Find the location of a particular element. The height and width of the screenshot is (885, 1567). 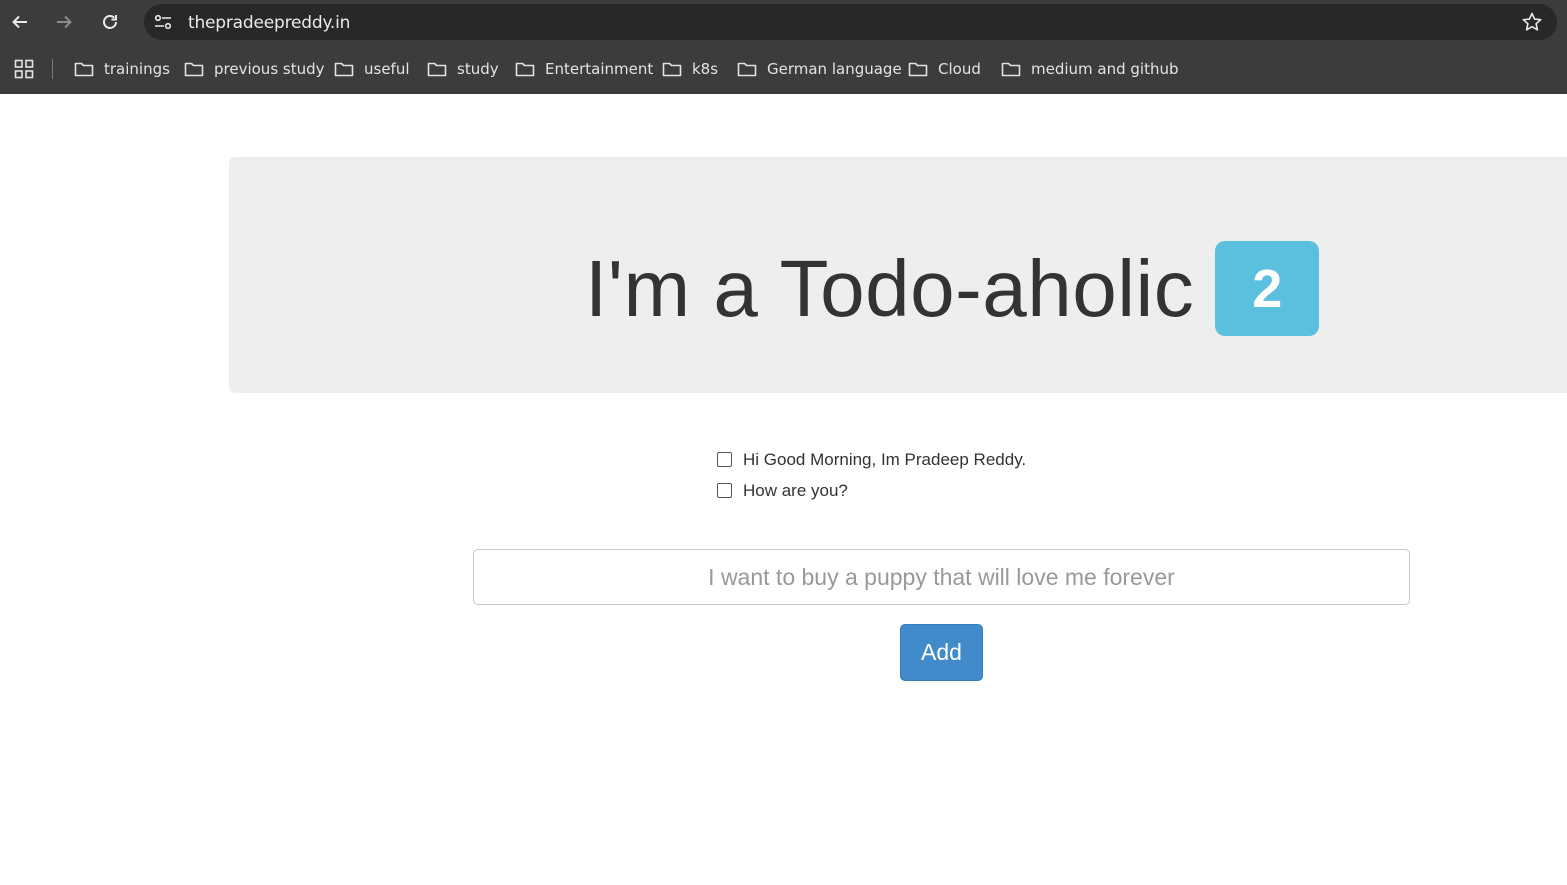

address-bar: thepradeepreddy.in is located at coordinates (850, 22).